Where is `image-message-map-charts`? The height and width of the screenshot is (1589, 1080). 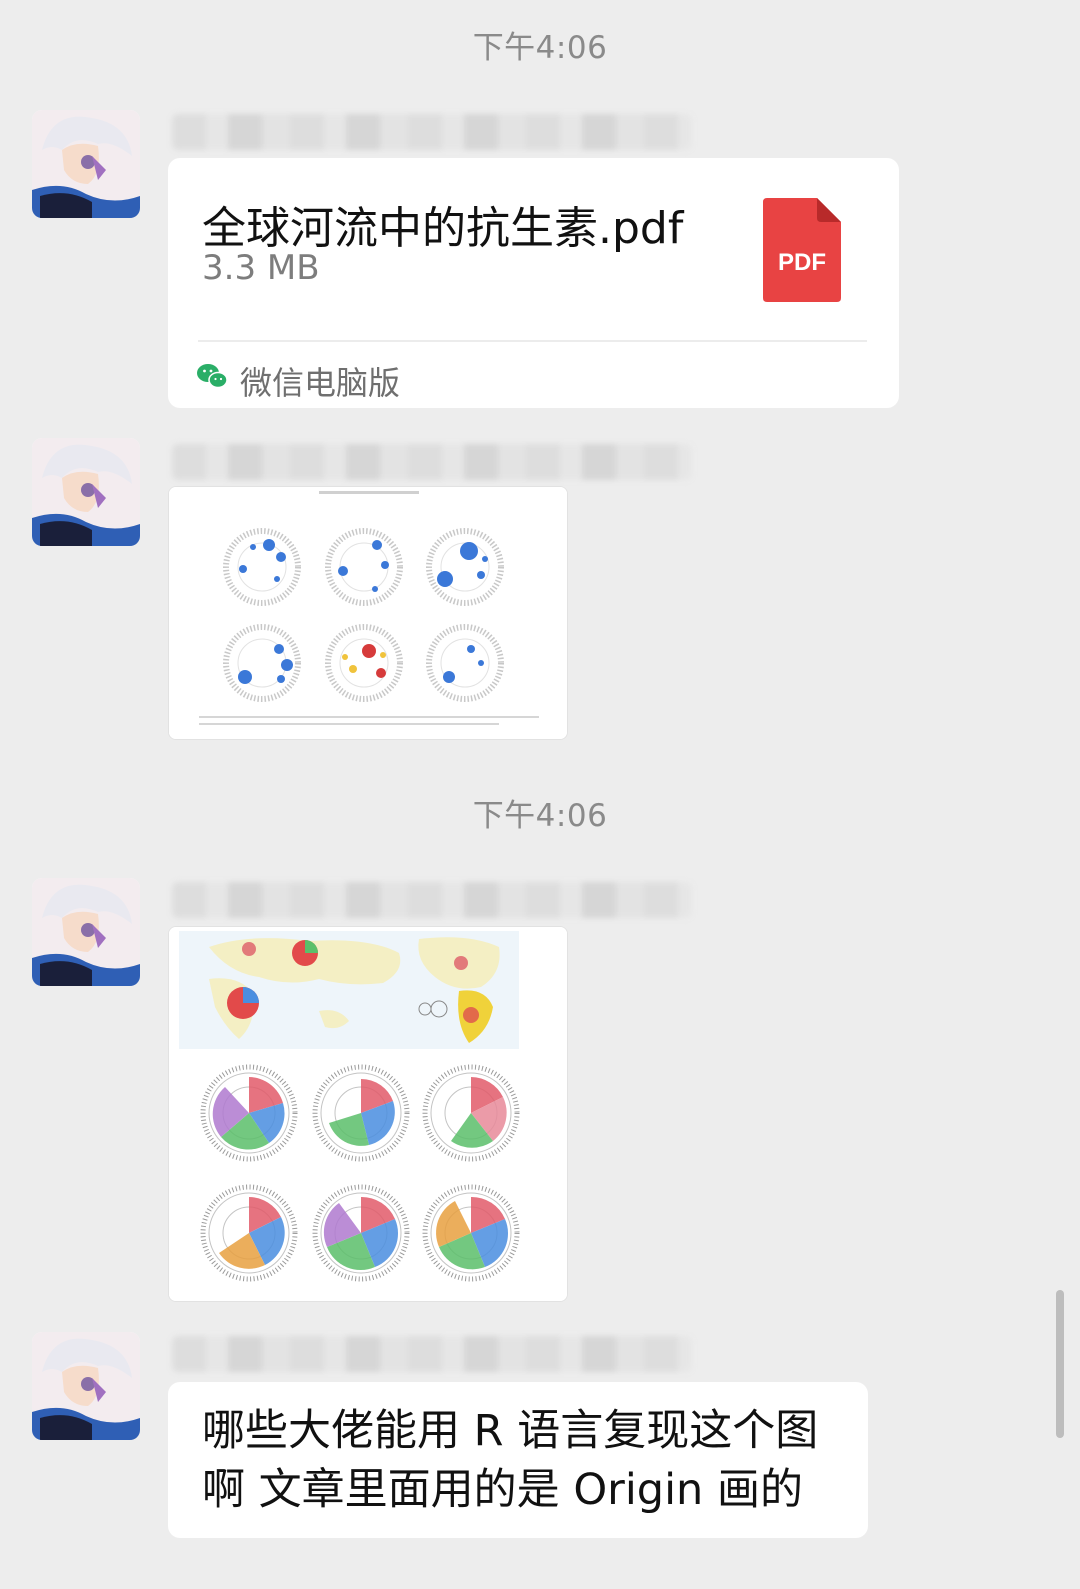 image-message-map-charts is located at coordinates (368, 1114).